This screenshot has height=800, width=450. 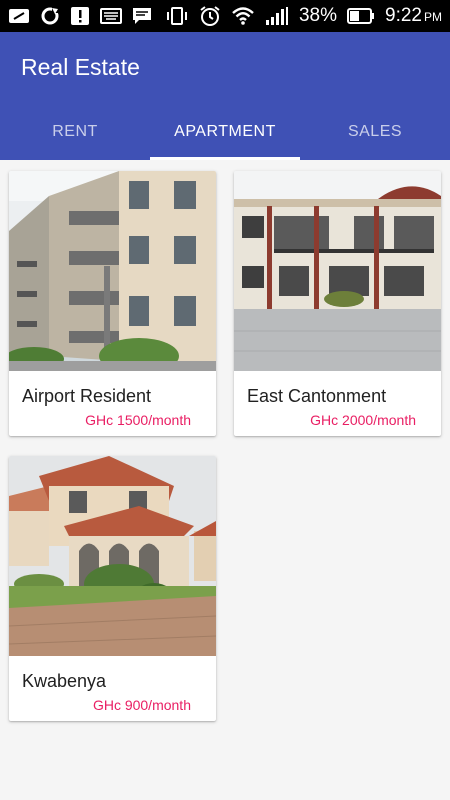 What do you see at coordinates (361, 16) in the screenshot?
I see `battery-icon` at bounding box center [361, 16].